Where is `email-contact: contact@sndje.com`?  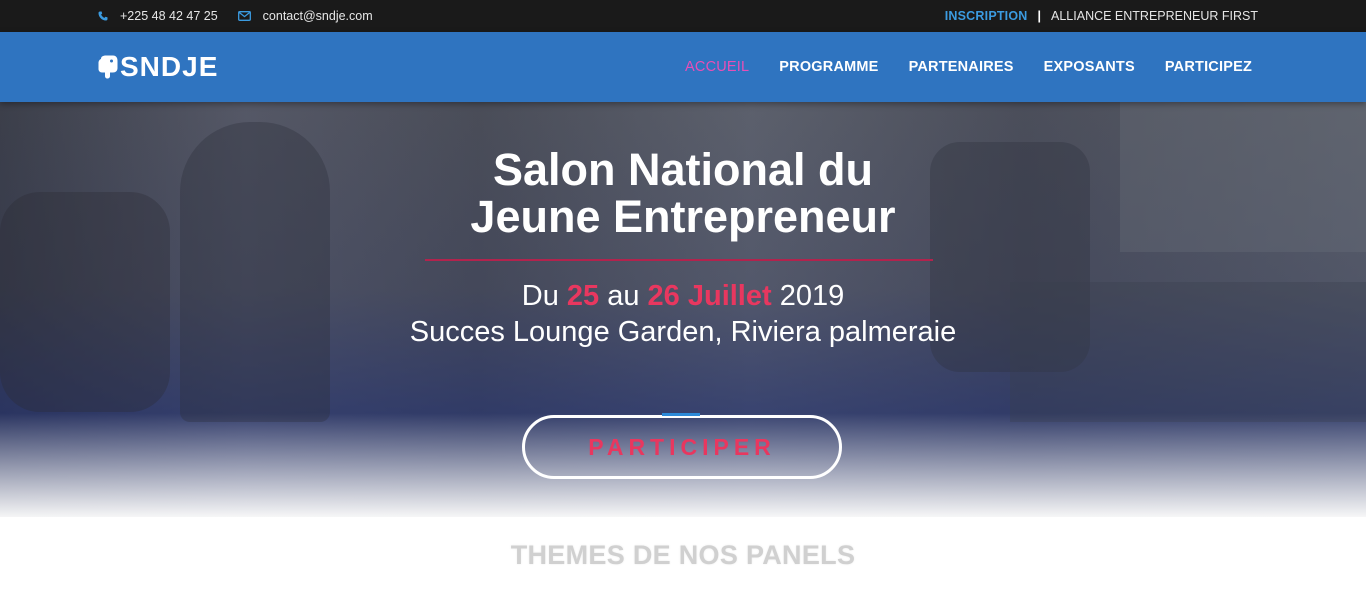 email-contact: contact@sndje.com is located at coordinates (305, 16).